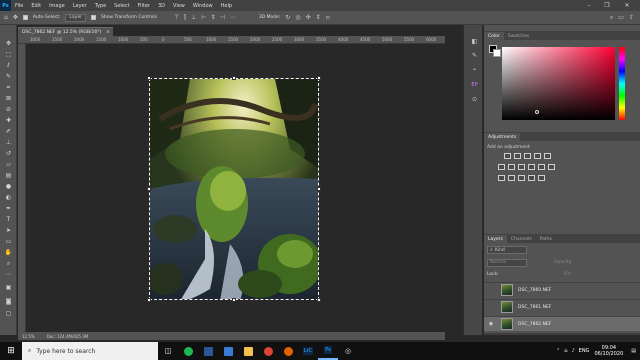 The image size is (640, 360). I want to click on channel-mixer-adjustment-icon, so click(541, 167).